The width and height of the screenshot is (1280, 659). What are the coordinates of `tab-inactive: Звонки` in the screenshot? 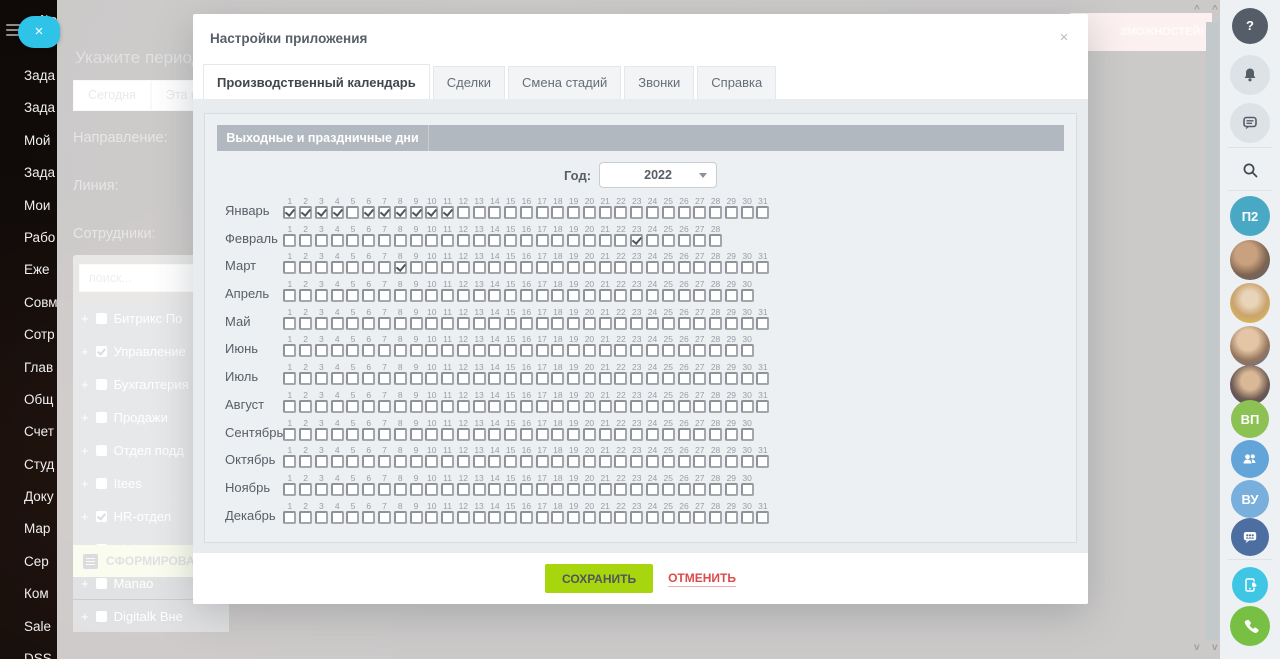 It's located at (659, 82).